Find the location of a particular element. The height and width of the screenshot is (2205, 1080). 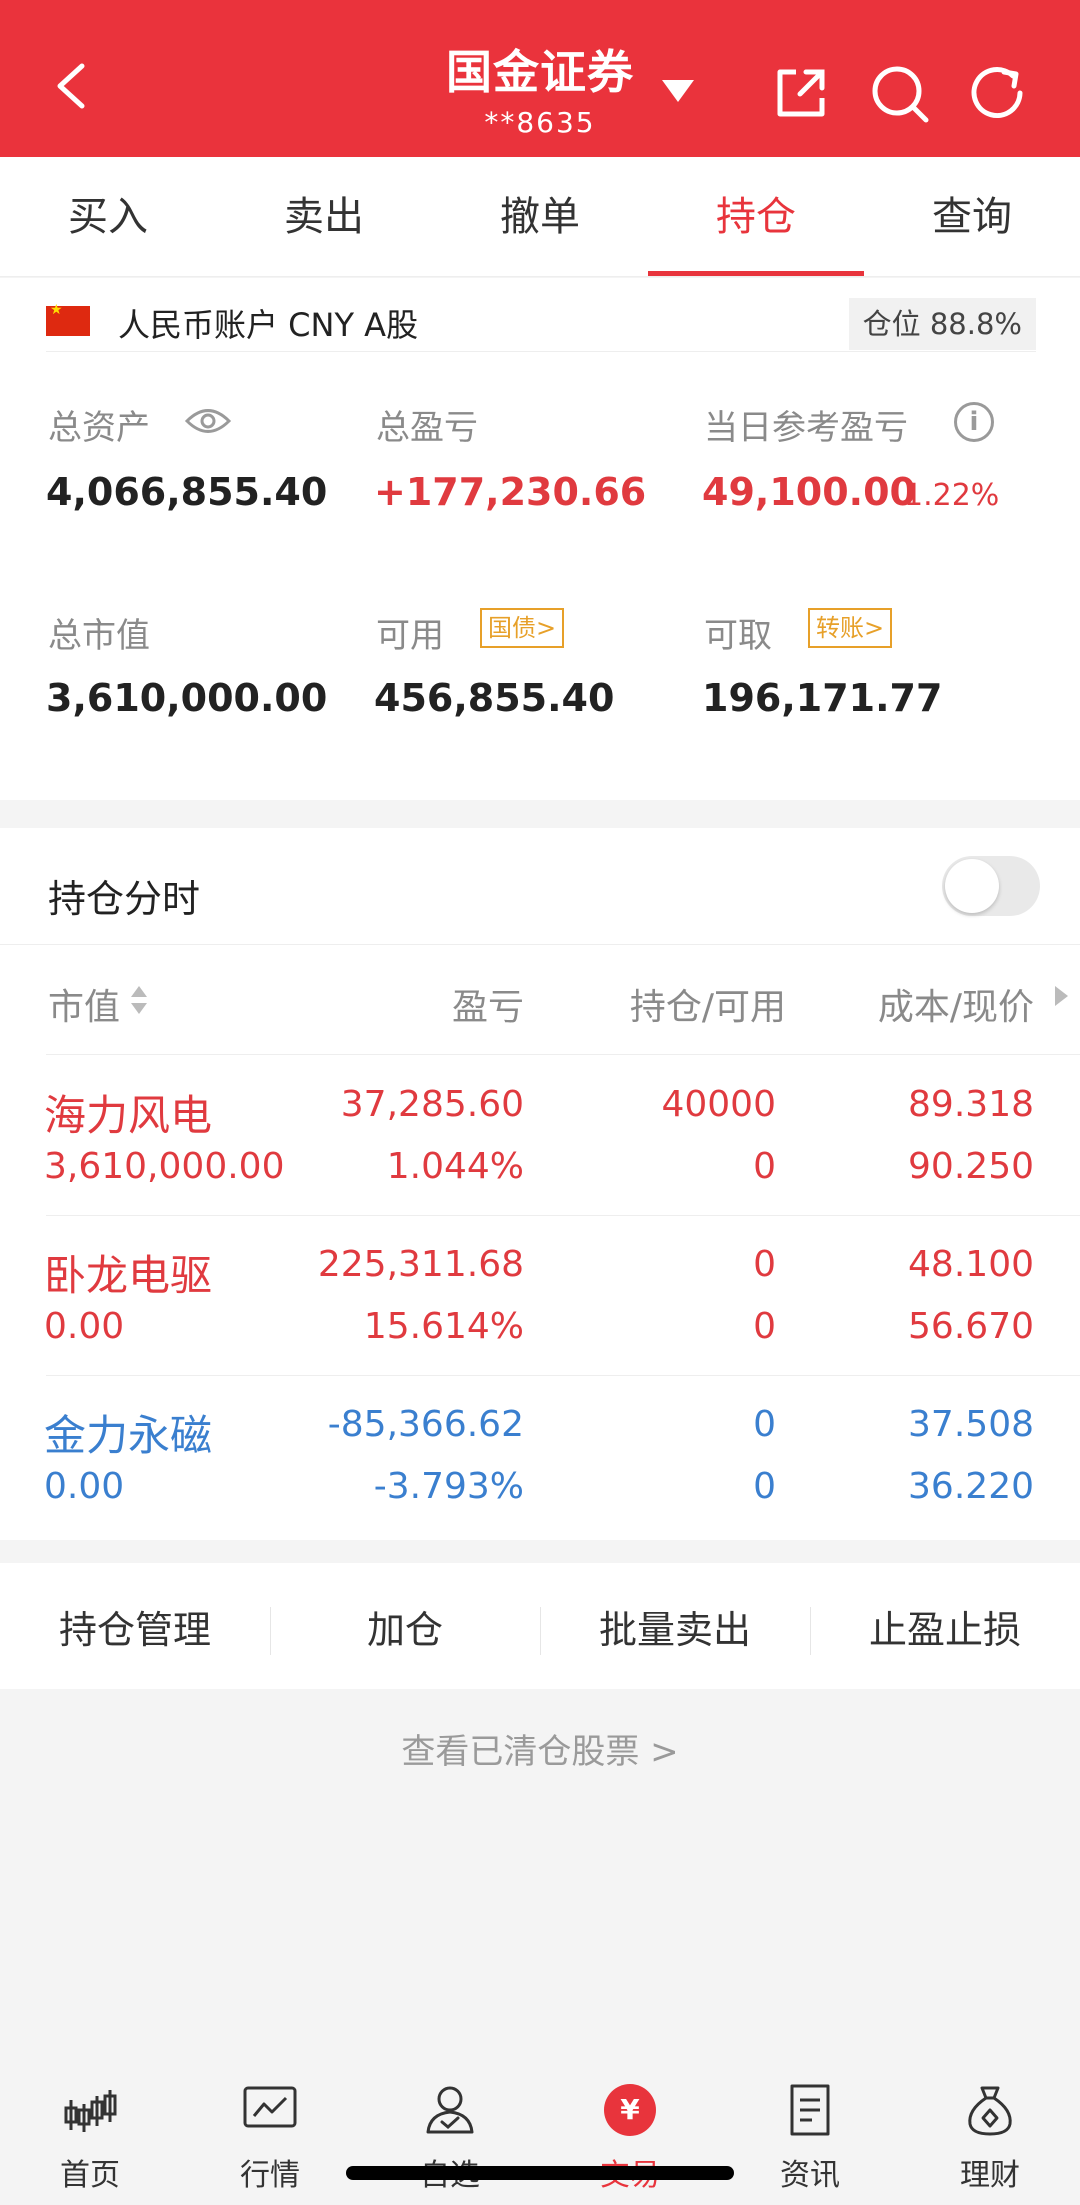

china-flag-icon is located at coordinates (68, 319).